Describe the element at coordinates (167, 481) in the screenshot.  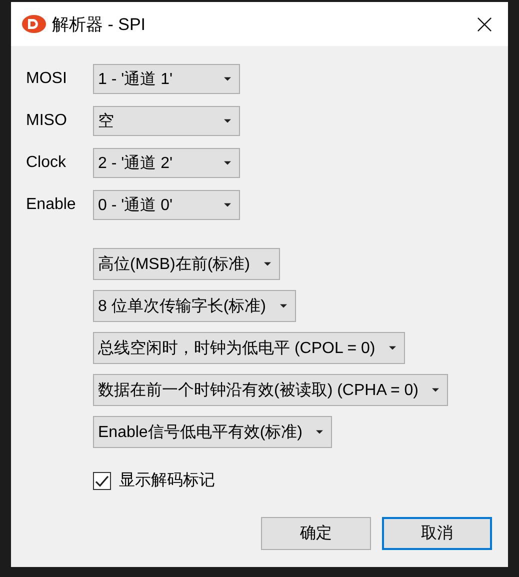
I see `checkbox-label: 显示解码标记` at that location.